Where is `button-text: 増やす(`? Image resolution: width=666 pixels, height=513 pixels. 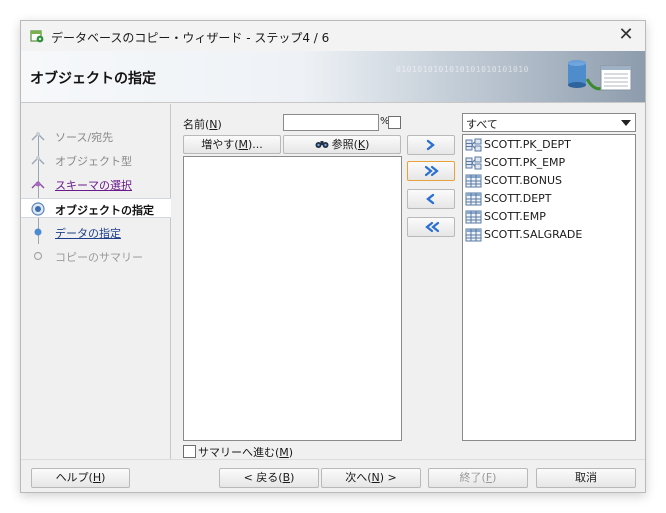
button-text: 増やす( is located at coordinates (220, 144).